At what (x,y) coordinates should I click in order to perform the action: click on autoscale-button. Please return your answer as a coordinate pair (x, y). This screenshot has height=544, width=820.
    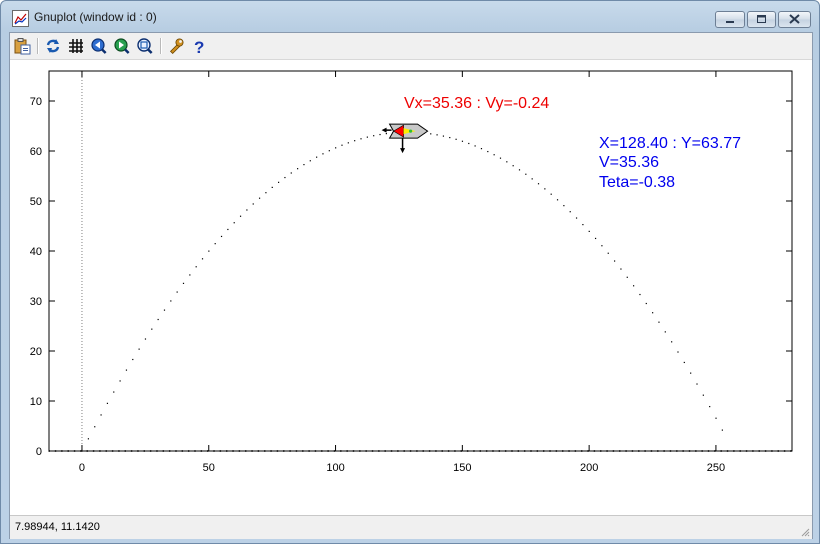
    Looking at the image, I should click on (145, 46).